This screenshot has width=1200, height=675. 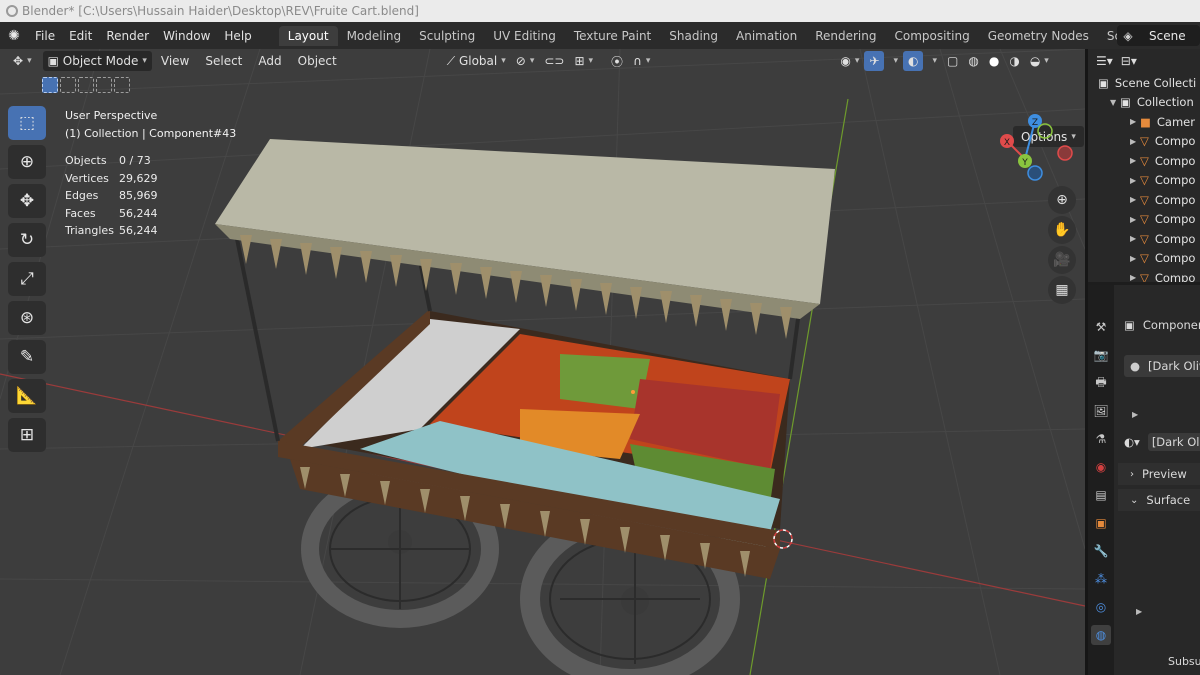 What do you see at coordinates (1101, 579) in the screenshot?
I see `particles-tab-icon: ⁂` at bounding box center [1101, 579].